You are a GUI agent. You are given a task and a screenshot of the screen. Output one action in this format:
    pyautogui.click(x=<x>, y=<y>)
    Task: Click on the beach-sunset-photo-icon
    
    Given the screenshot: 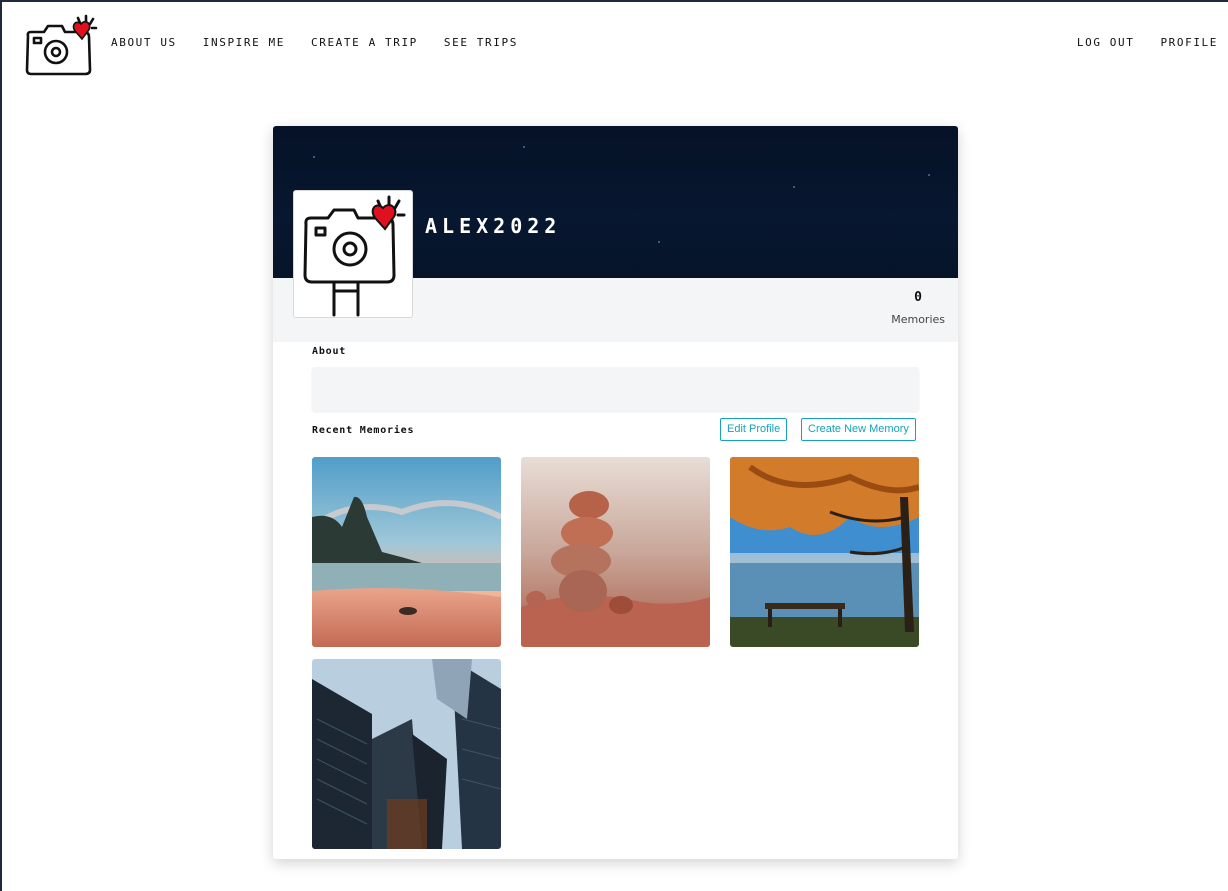 What is the action you would take?
    pyautogui.click(x=406, y=552)
    